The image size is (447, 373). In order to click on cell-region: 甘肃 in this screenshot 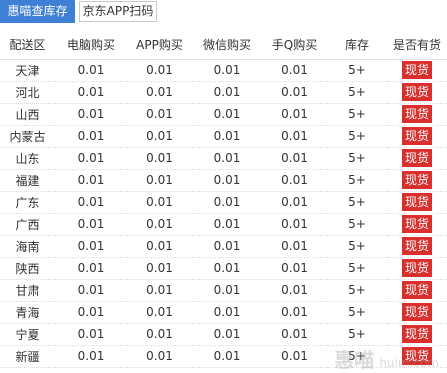, I will do `click(27, 290)`.